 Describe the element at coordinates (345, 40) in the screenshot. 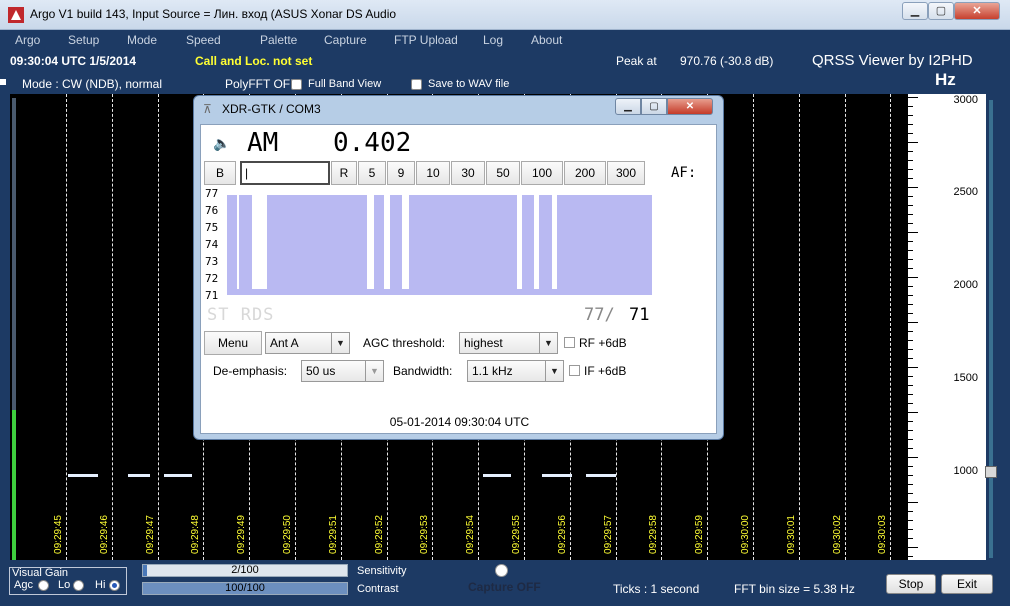

I see `menu-capture: Capture` at that location.